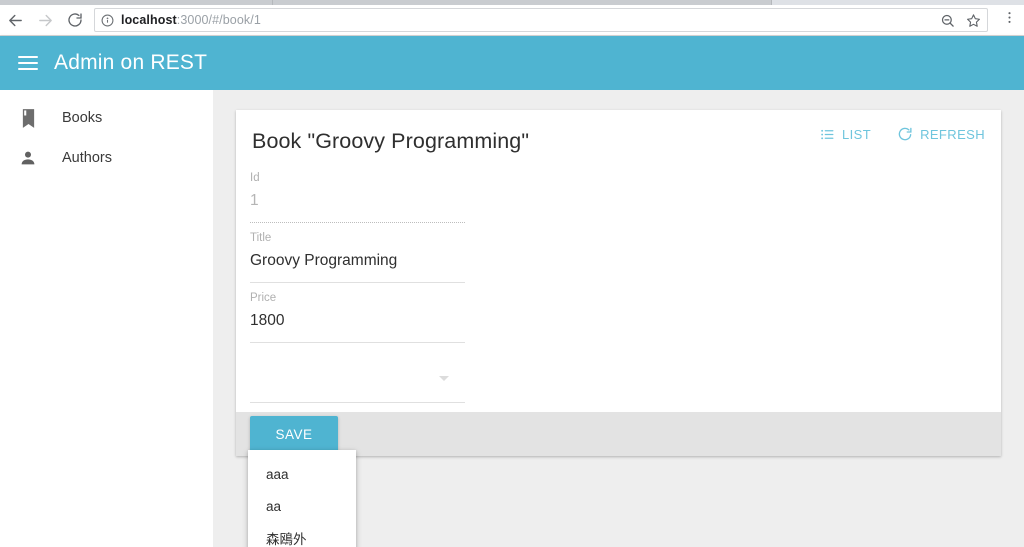 The height and width of the screenshot is (547, 1024). I want to click on menu-item: 森鴎外, so click(302, 534).